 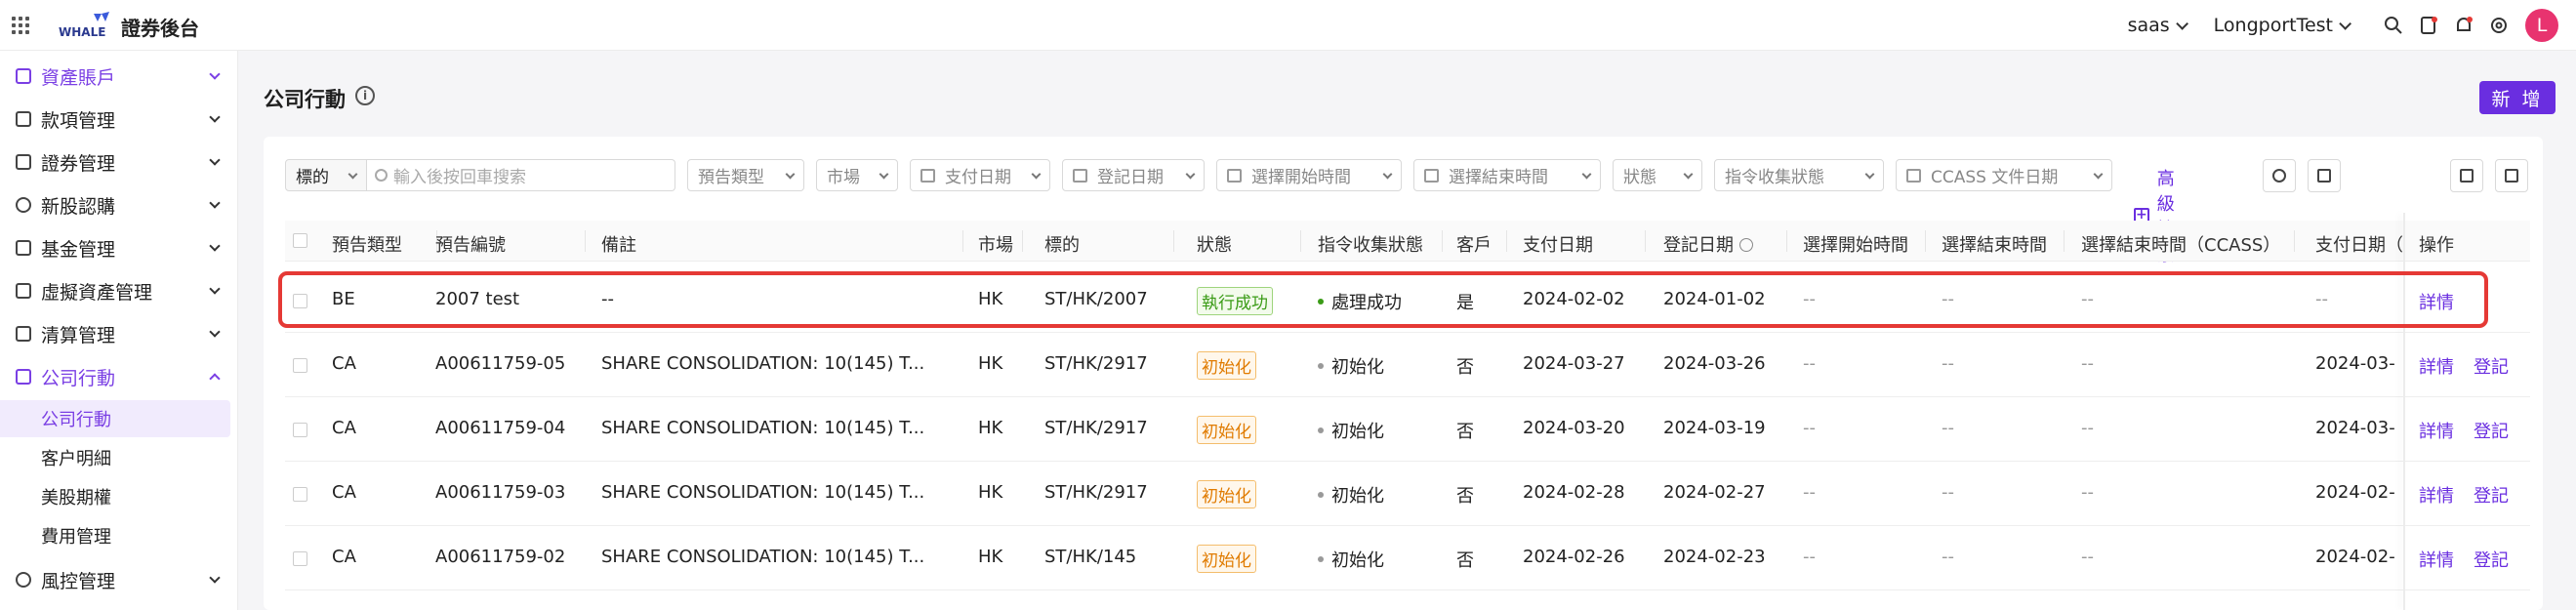 What do you see at coordinates (115, 496) in the screenshot?
I see `sidebar-subitem-us-options: 美股期權` at bounding box center [115, 496].